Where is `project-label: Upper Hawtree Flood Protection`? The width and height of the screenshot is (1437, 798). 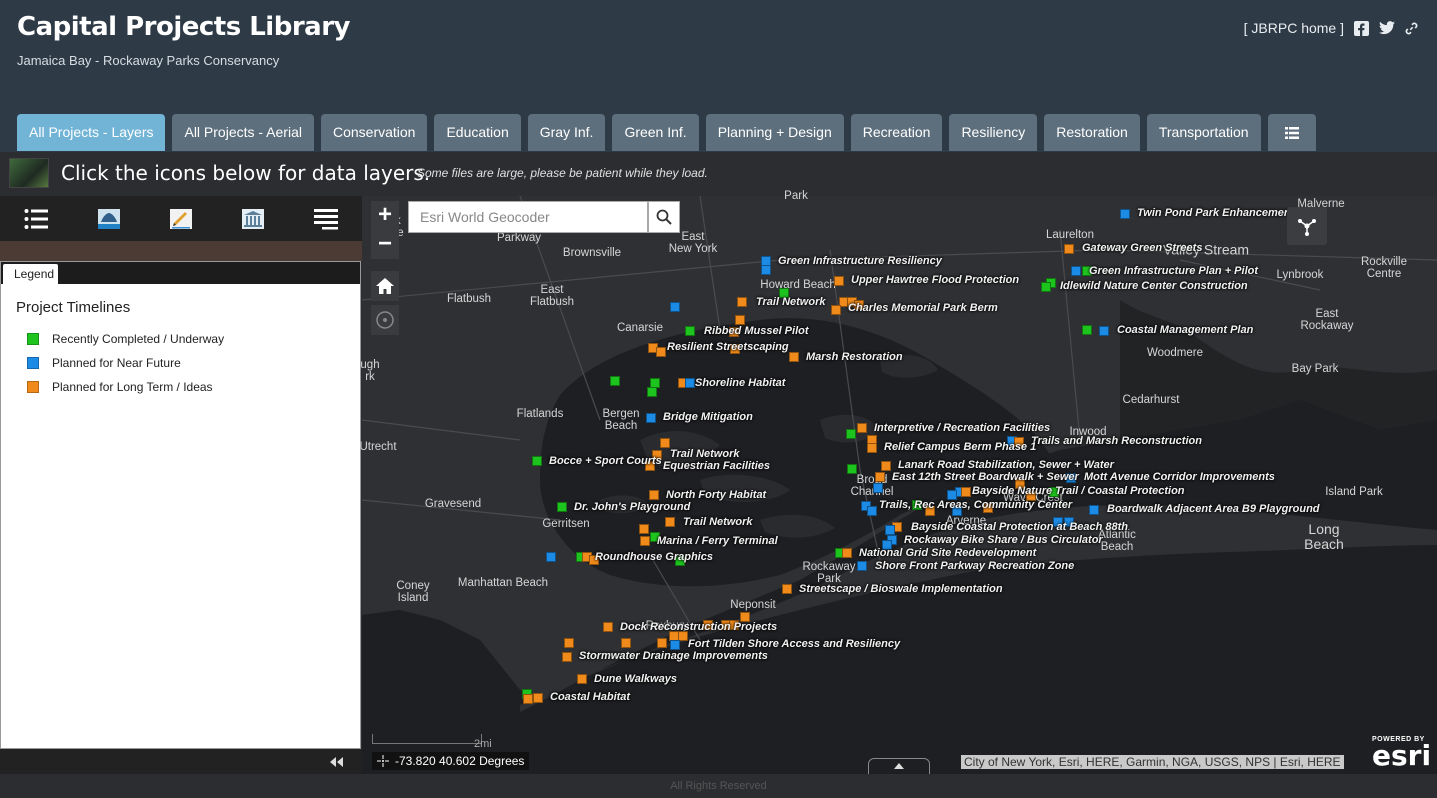
project-label: Upper Hawtree Flood Protection is located at coordinates (935, 280).